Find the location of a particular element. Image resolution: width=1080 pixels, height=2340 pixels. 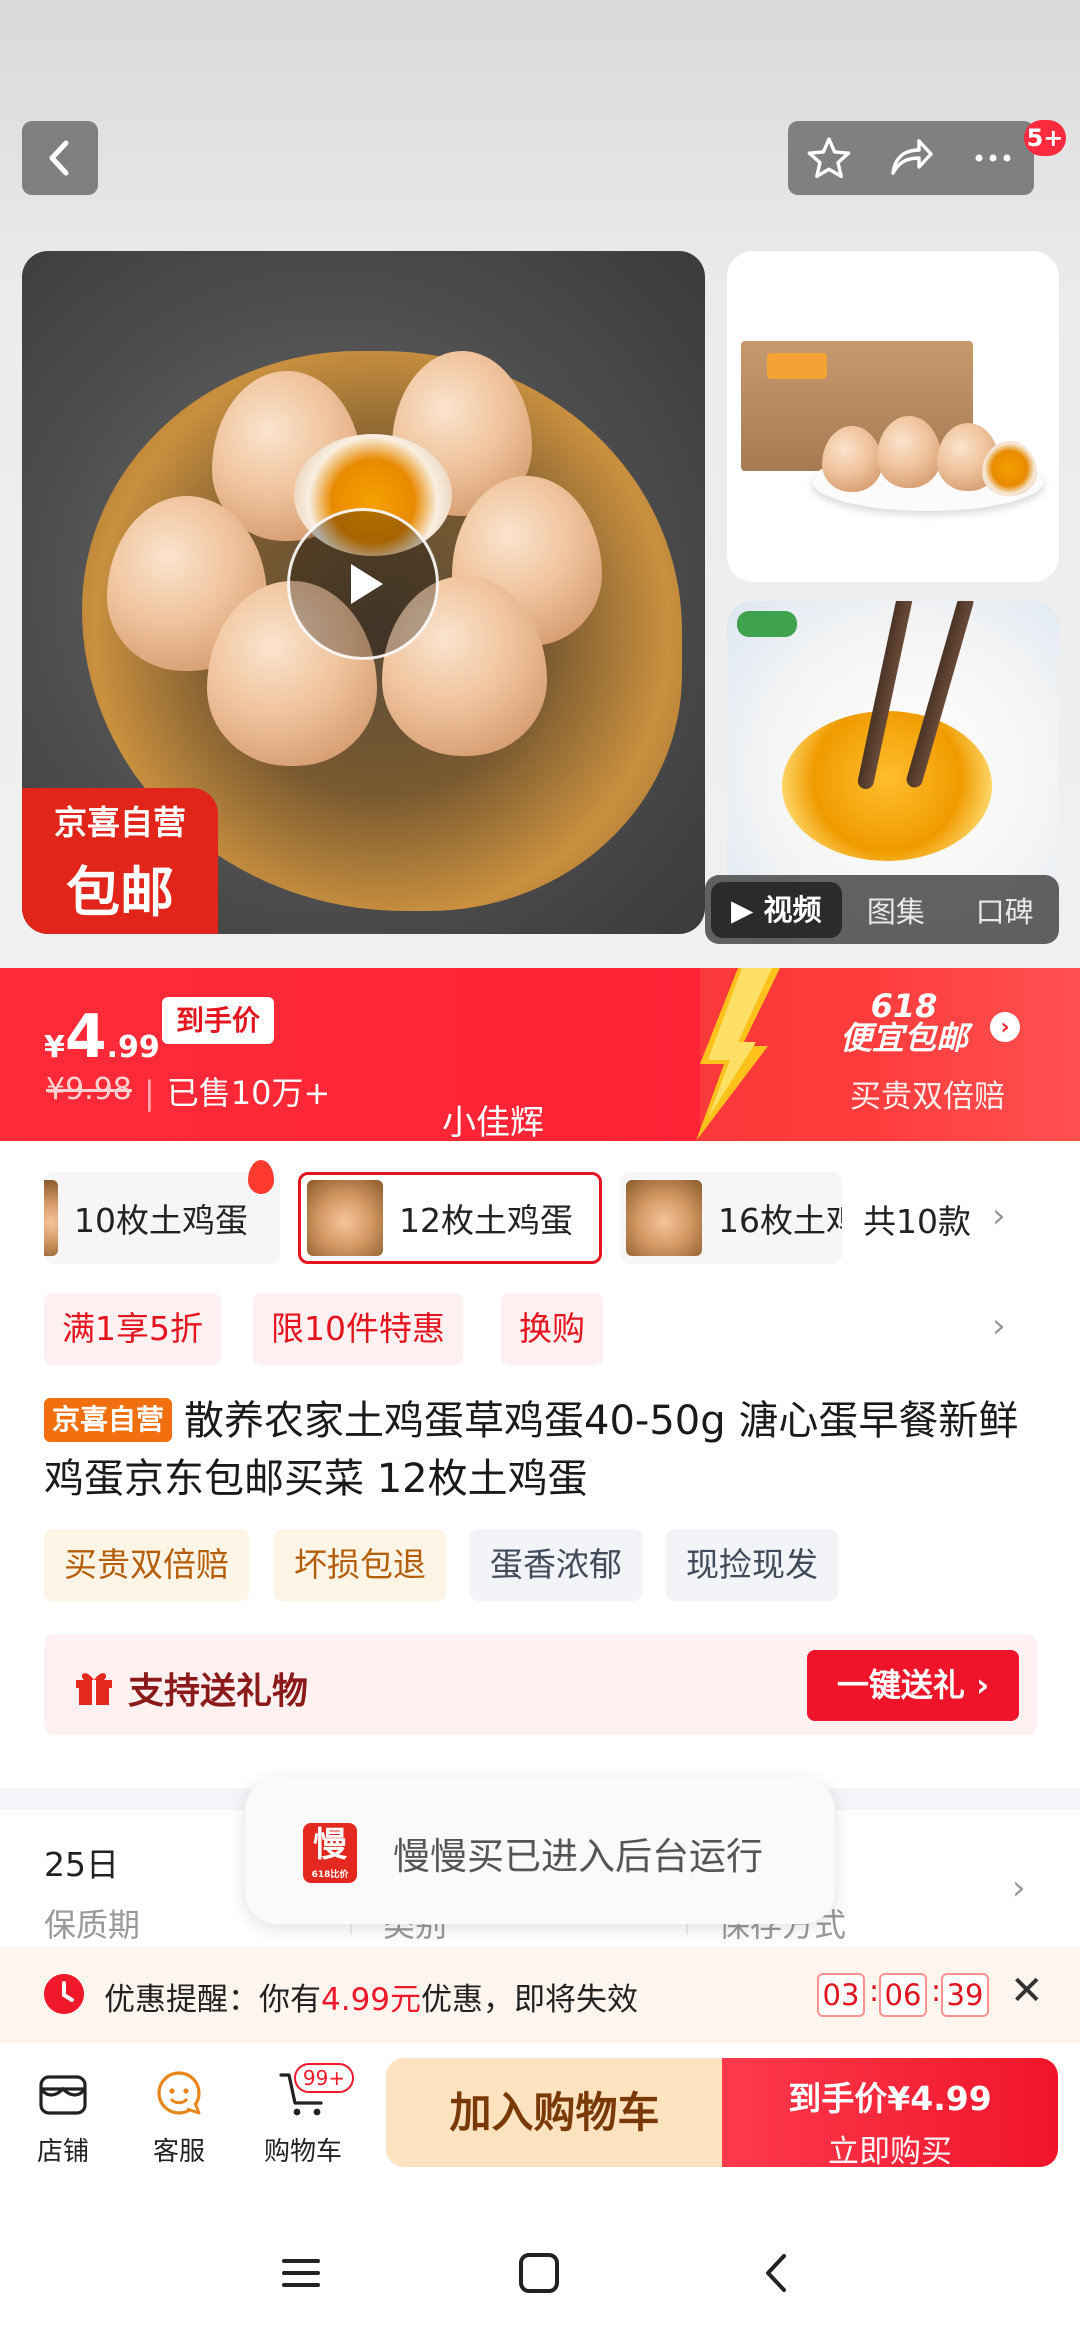

app-logo-char: 慢 is located at coordinates (330, 1845).